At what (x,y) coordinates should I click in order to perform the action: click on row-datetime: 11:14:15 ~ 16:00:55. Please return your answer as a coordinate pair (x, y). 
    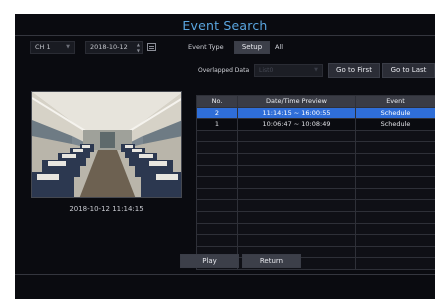
    Looking at the image, I should click on (296, 113).